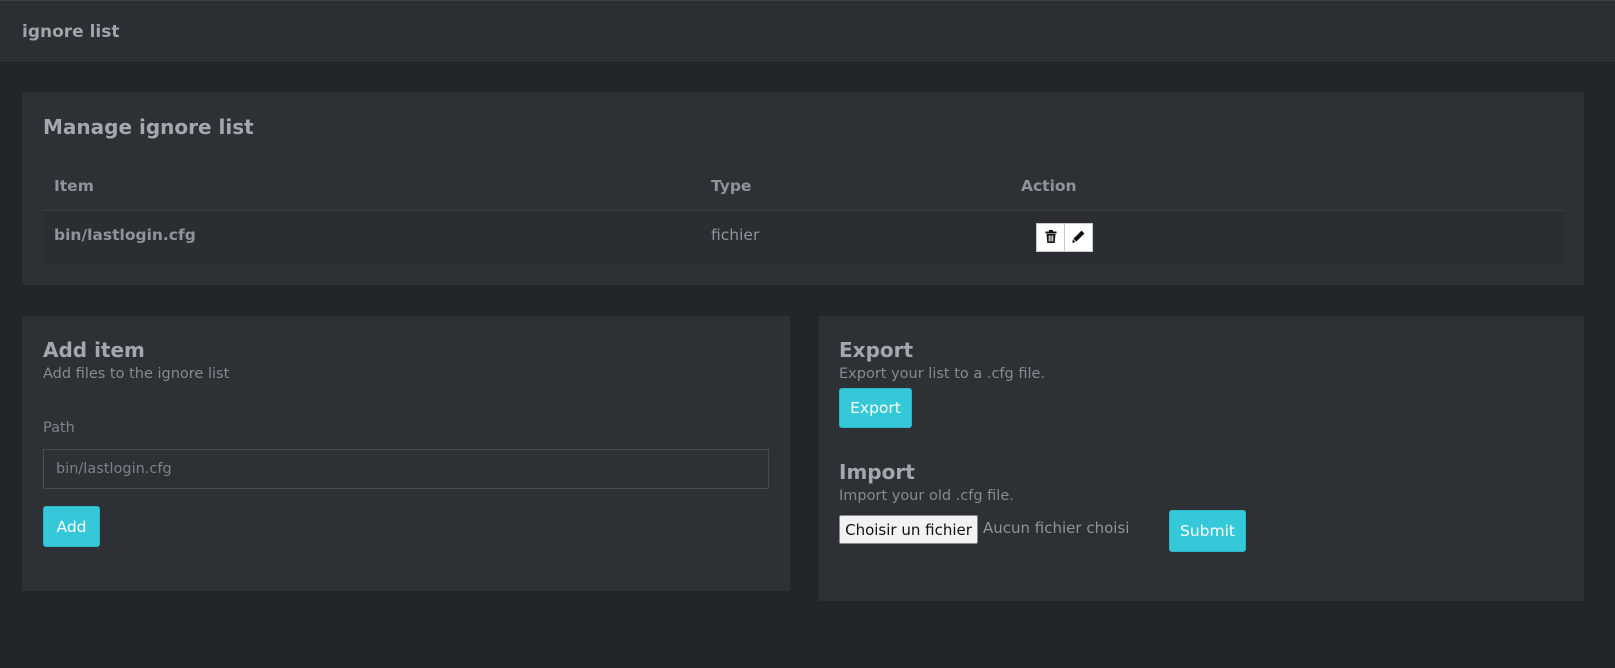 This screenshot has height=668, width=1615. Describe the element at coordinates (735, 235) in the screenshot. I see `row-type-cell: fichier` at that location.